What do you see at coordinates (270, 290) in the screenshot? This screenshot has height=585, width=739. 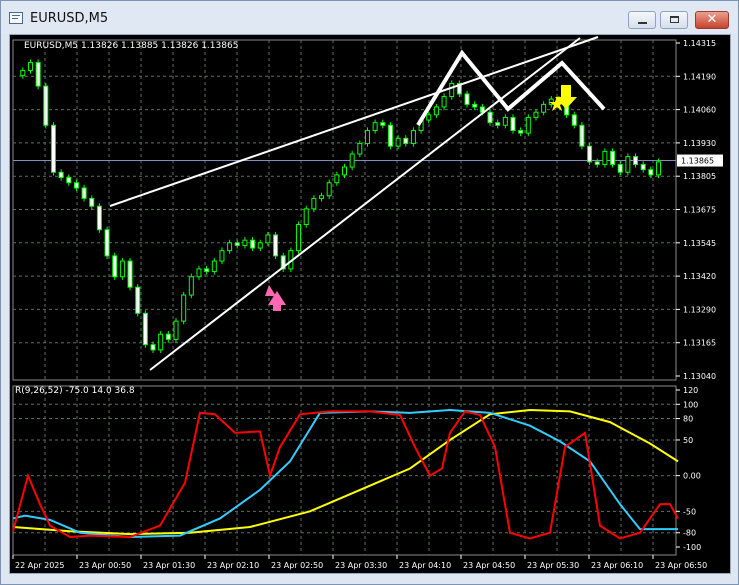 I see `buy-arrow-icon` at bounding box center [270, 290].